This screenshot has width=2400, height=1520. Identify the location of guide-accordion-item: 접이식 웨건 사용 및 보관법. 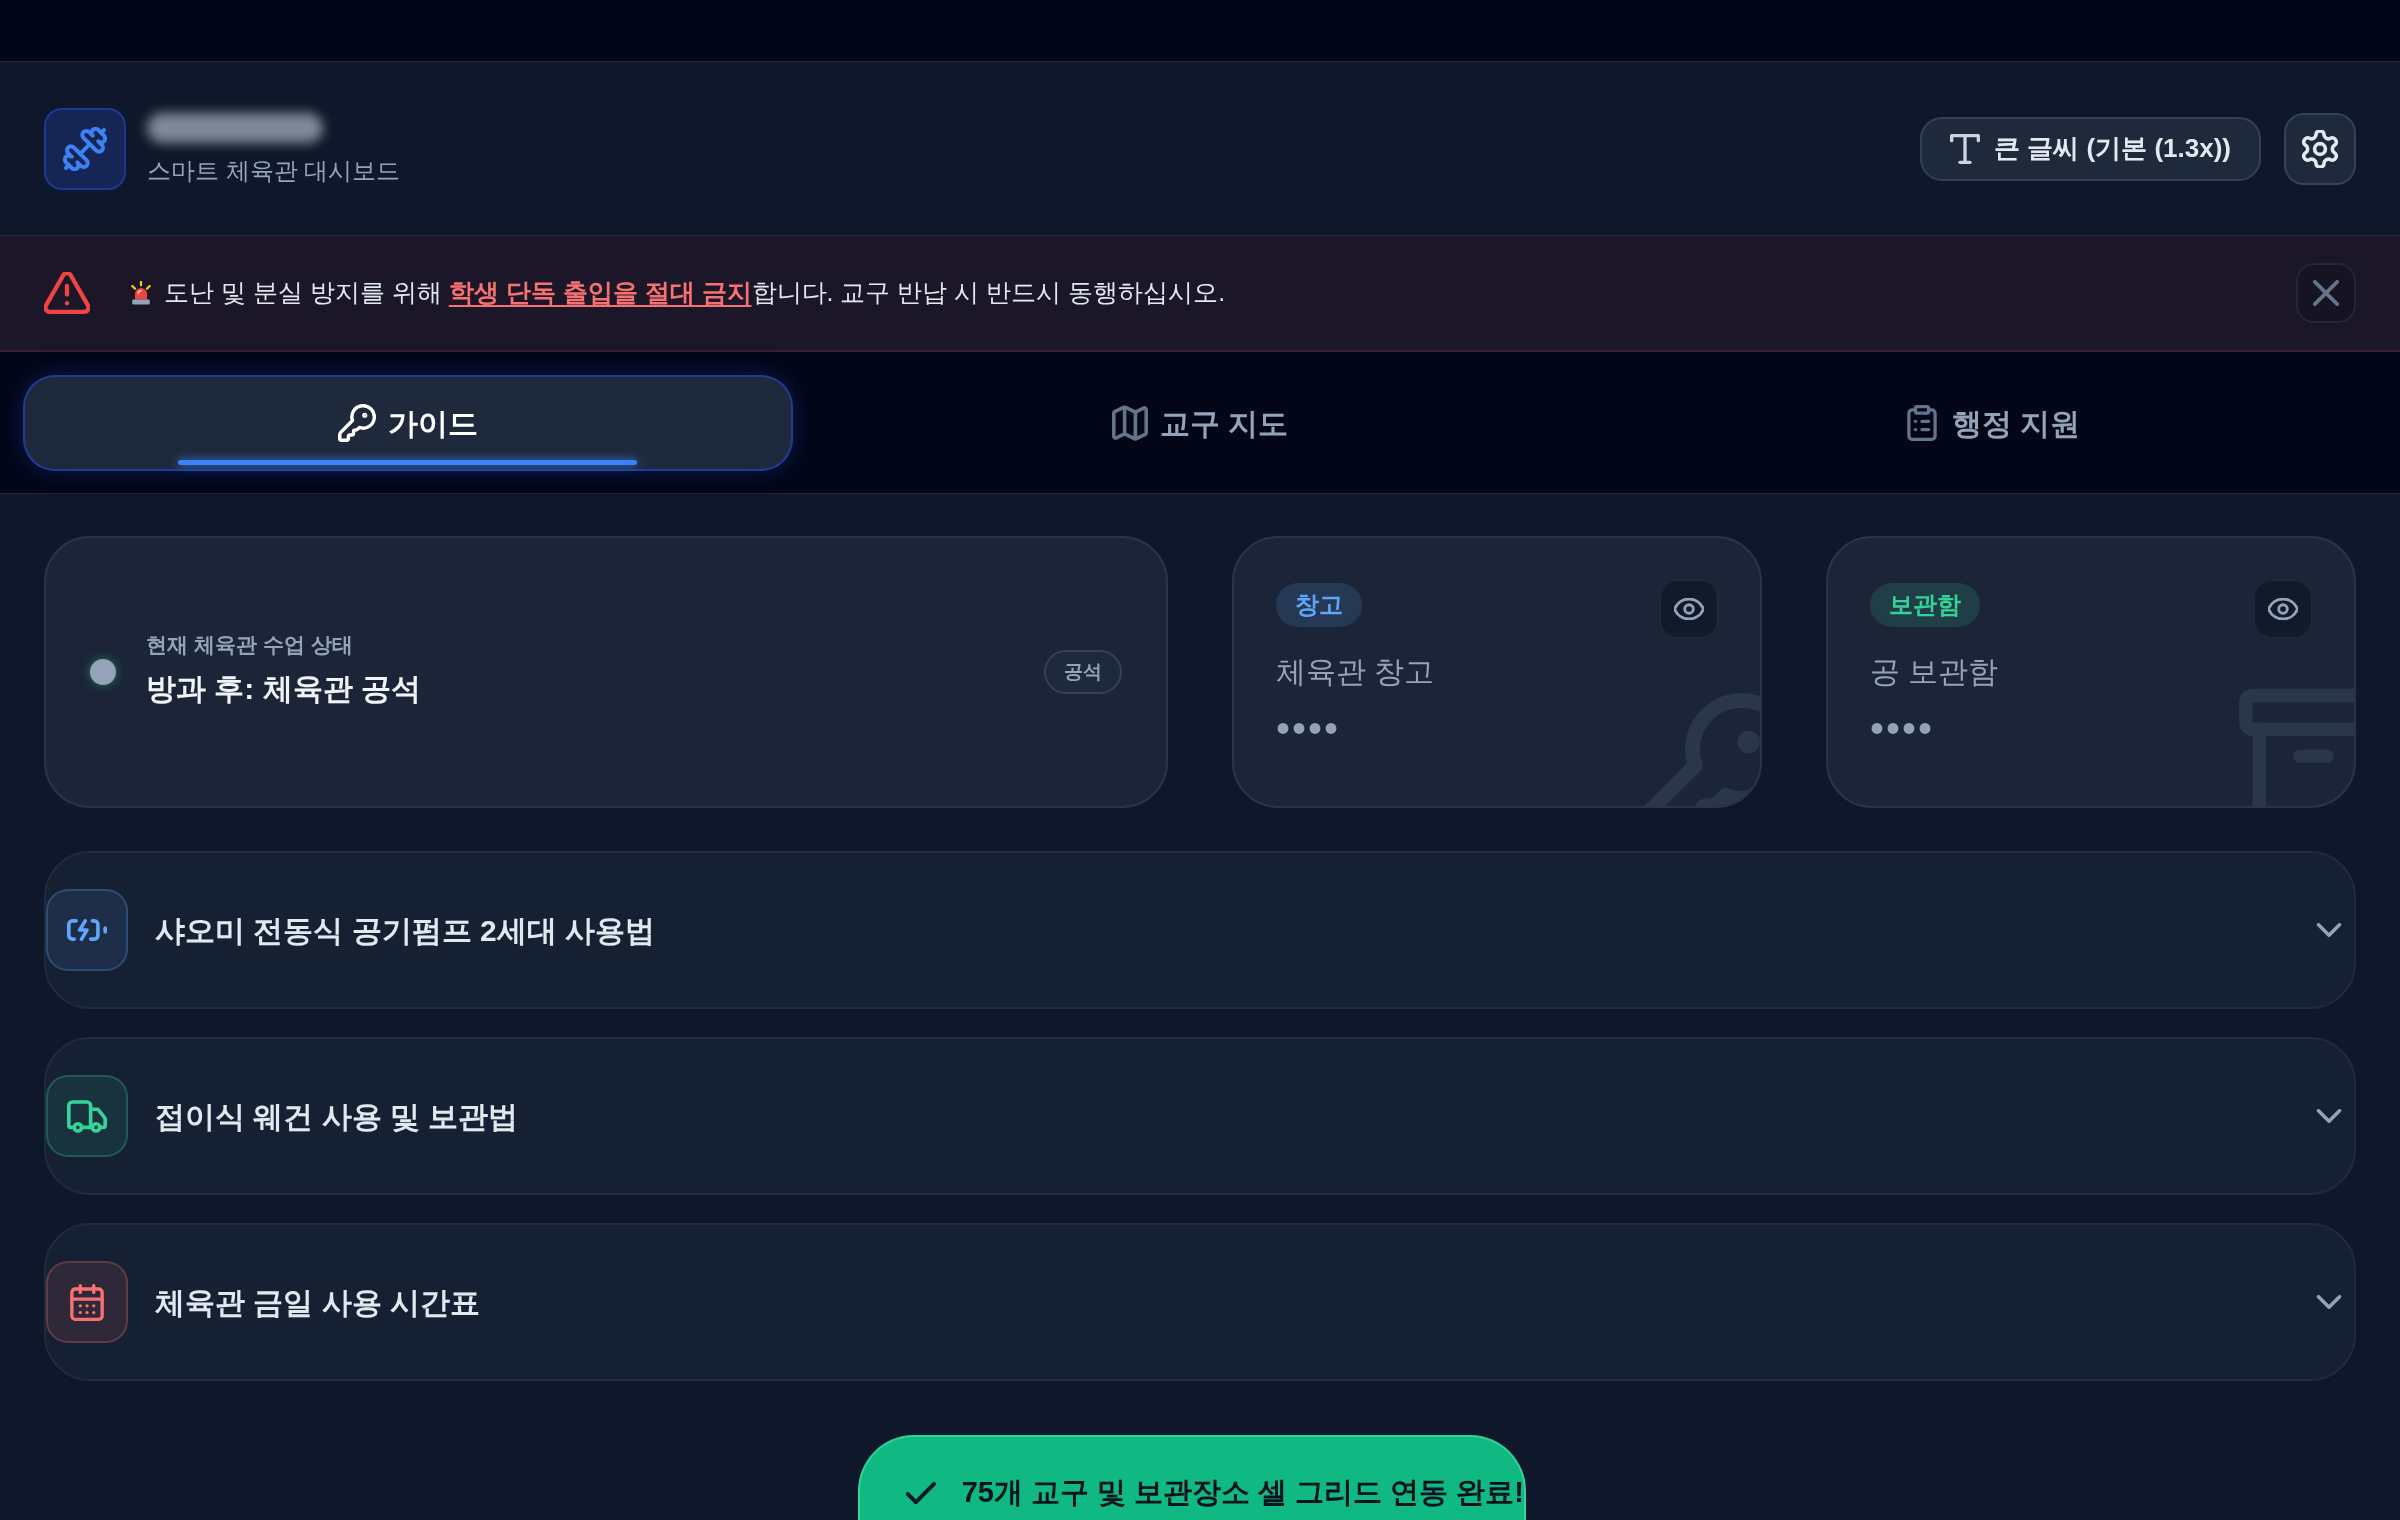
(1200, 1116).